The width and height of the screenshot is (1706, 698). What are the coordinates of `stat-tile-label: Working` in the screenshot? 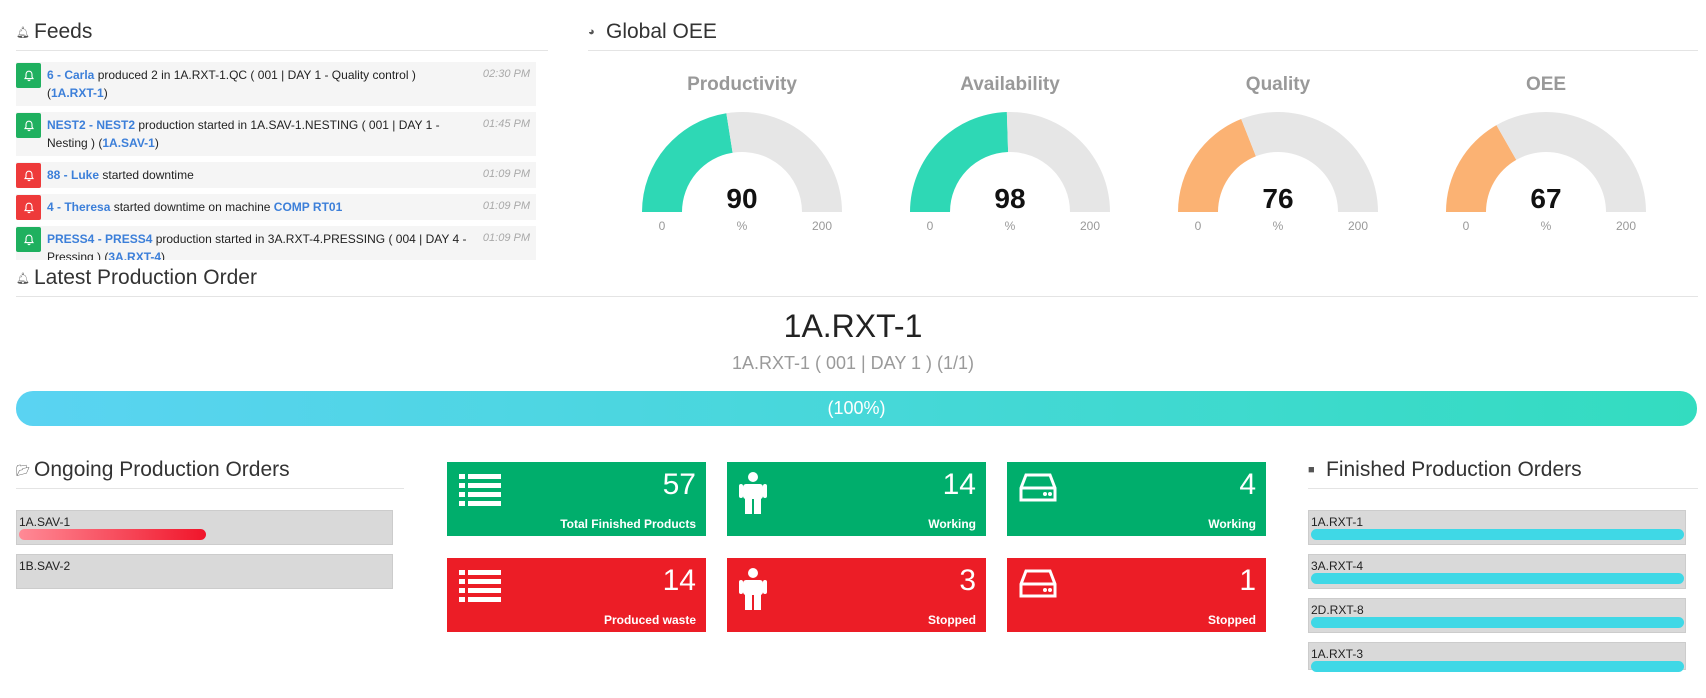 It's located at (952, 524).